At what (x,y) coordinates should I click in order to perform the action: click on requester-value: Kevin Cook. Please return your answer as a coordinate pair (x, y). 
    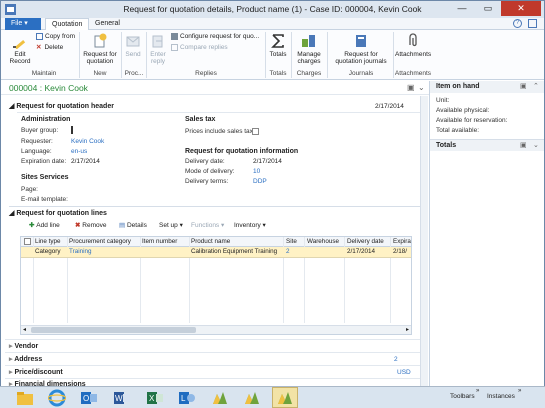
    Looking at the image, I should click on (87, 141).